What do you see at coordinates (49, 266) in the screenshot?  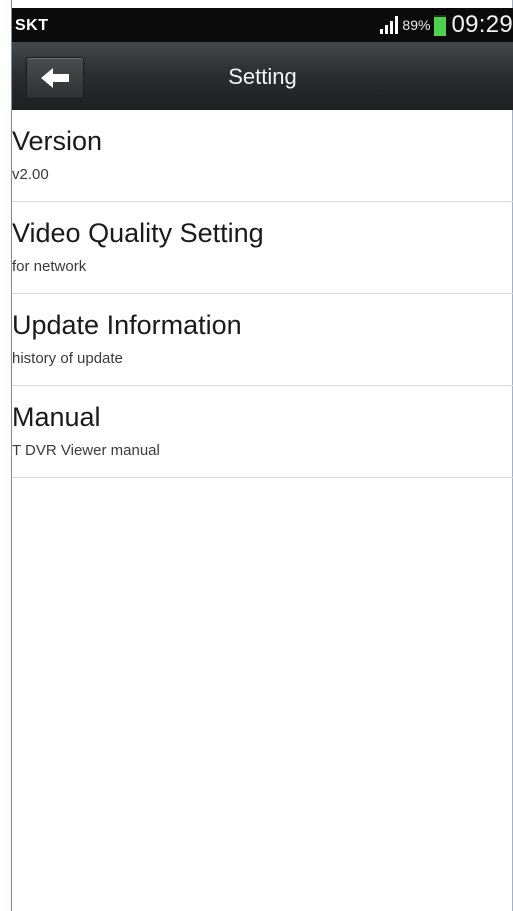 I see `settings-item-subtitle: for network` at bounding box center [49, 266].